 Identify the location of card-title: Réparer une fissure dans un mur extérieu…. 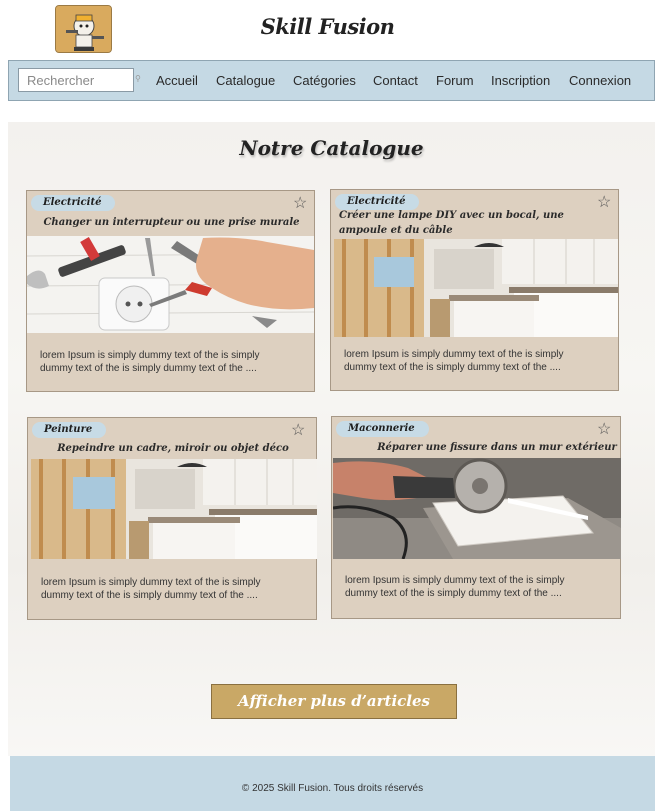
(497, 447).